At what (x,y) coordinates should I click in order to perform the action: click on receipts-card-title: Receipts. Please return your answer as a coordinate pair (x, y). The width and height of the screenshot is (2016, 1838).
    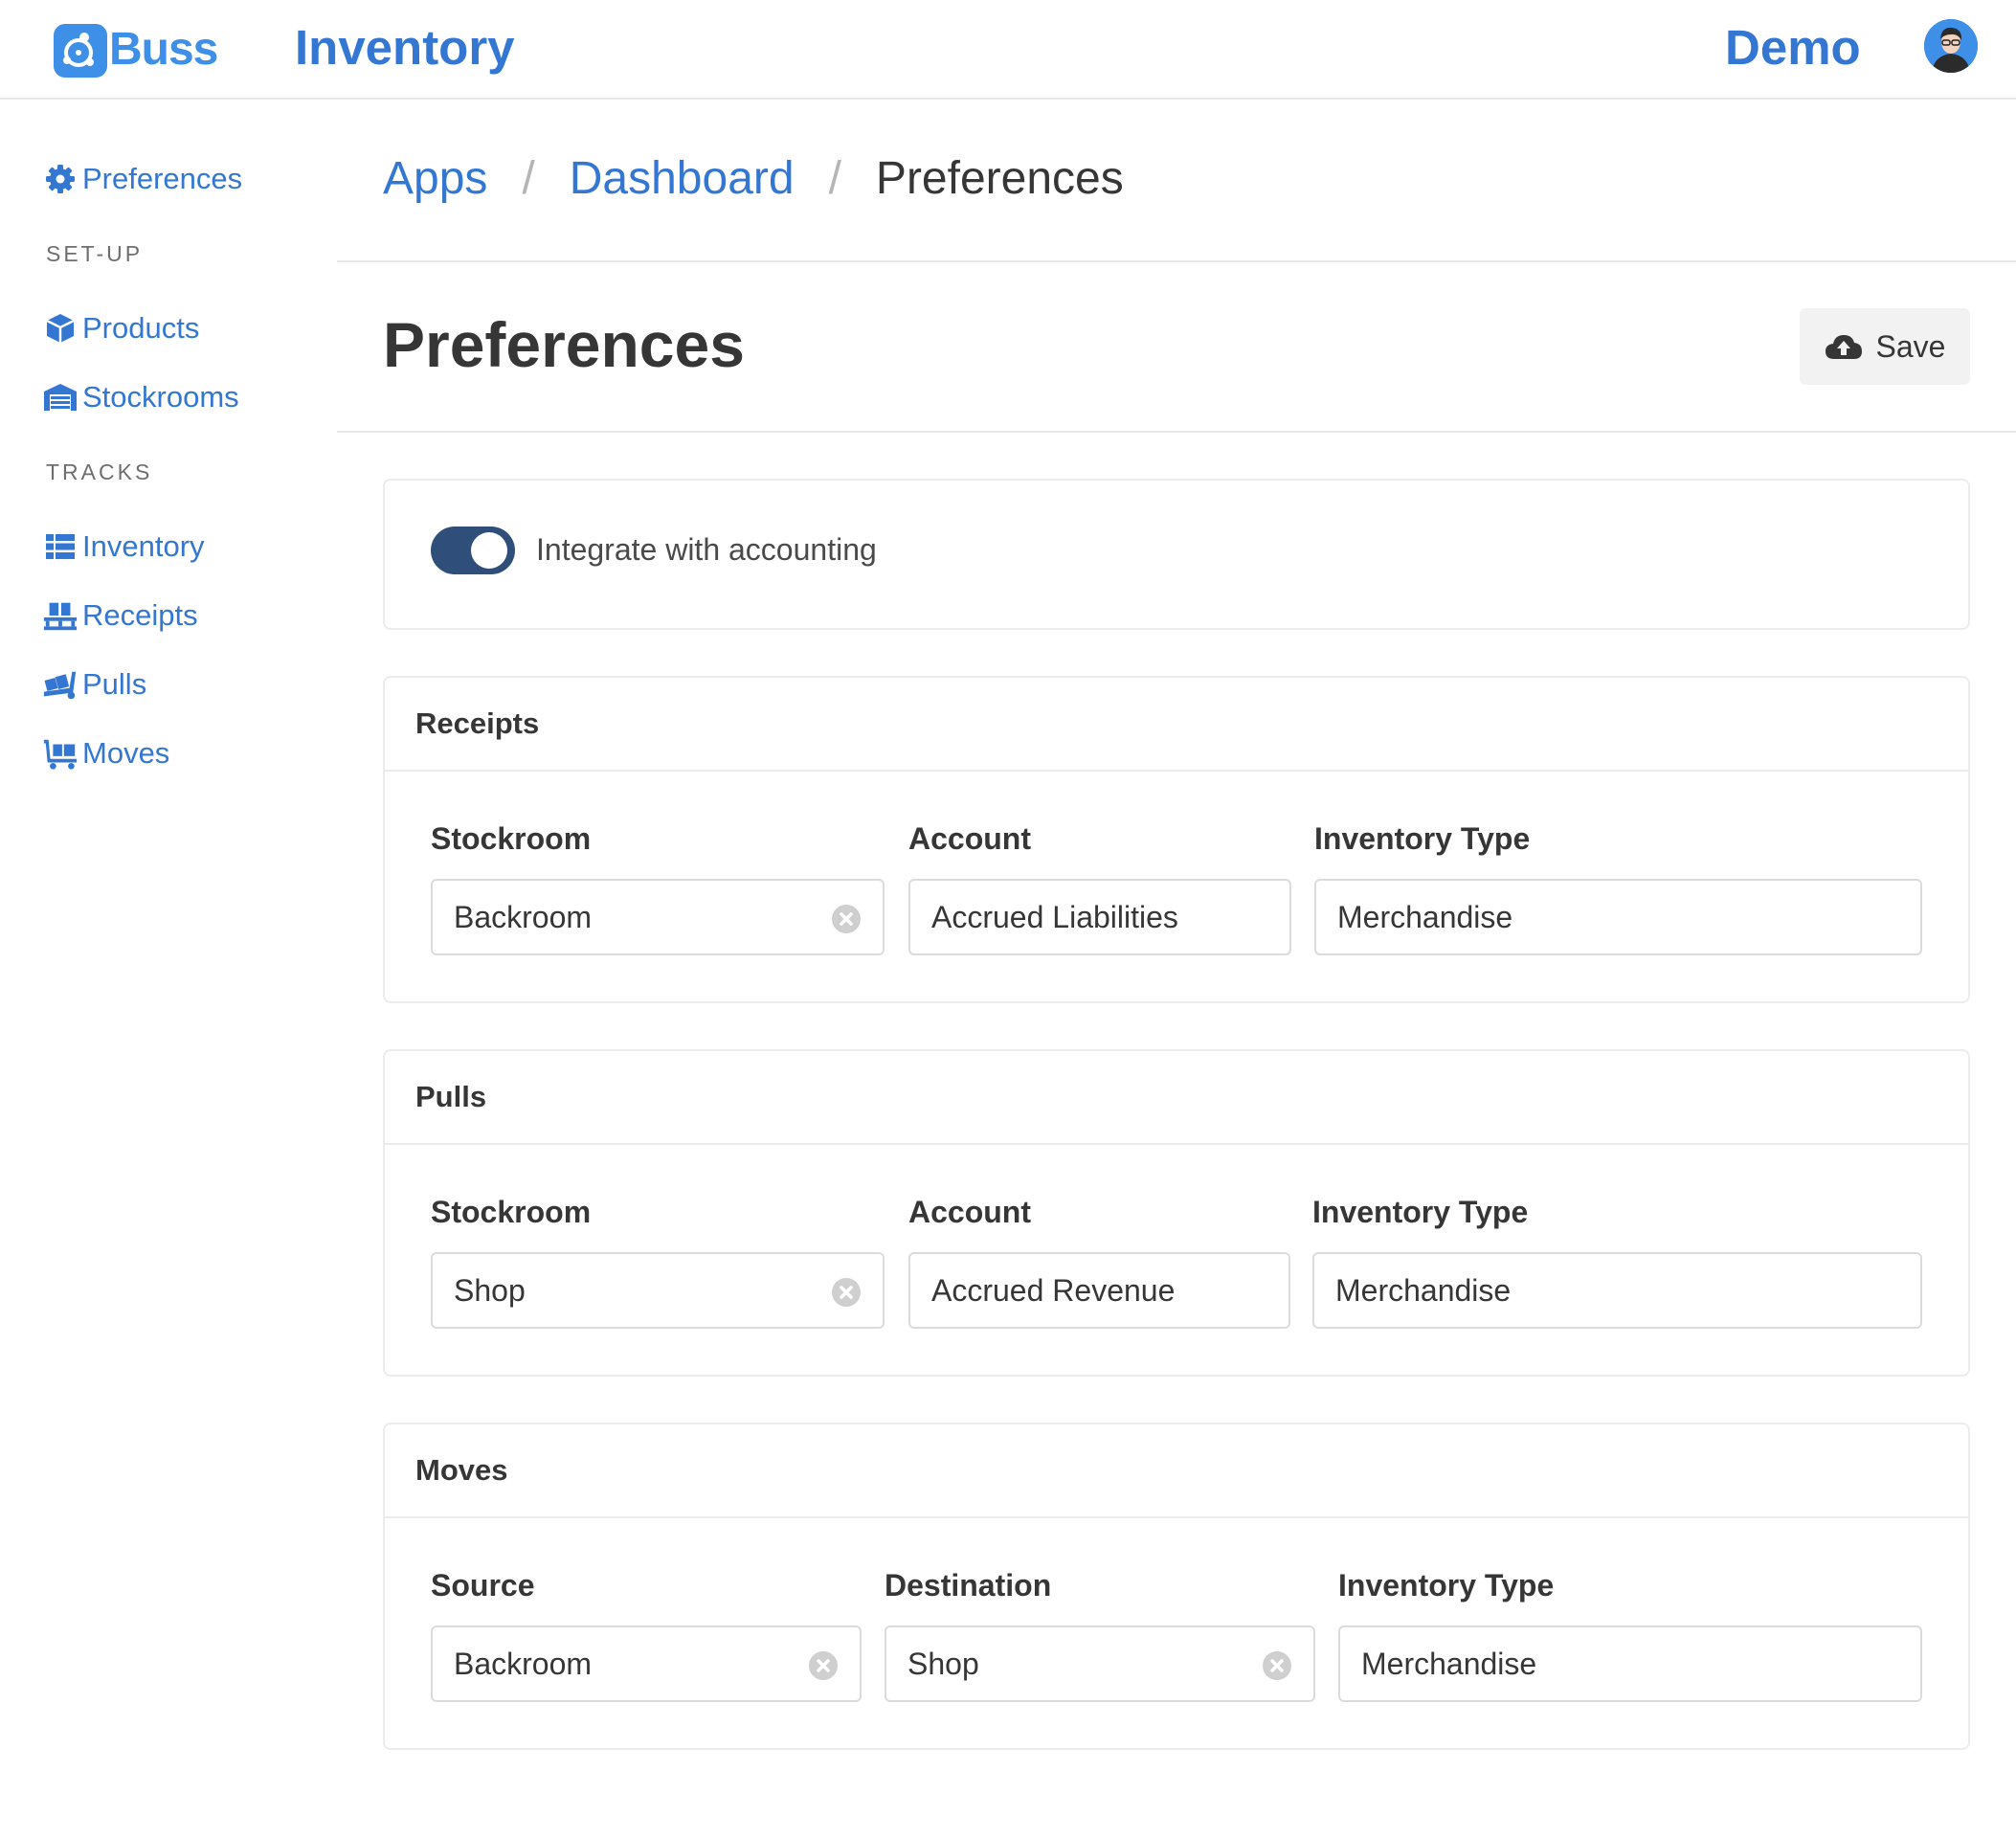
    Looking at the image, I should click on (1177, 725).